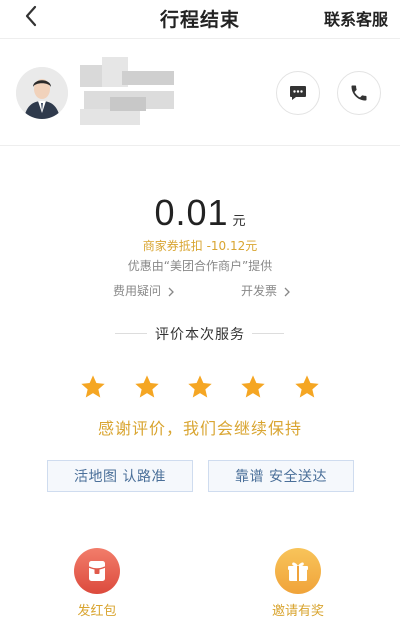 This screenshot has height=630, width=400. I want to click on send-red-packet-button: 发红包, so click(97, 583).